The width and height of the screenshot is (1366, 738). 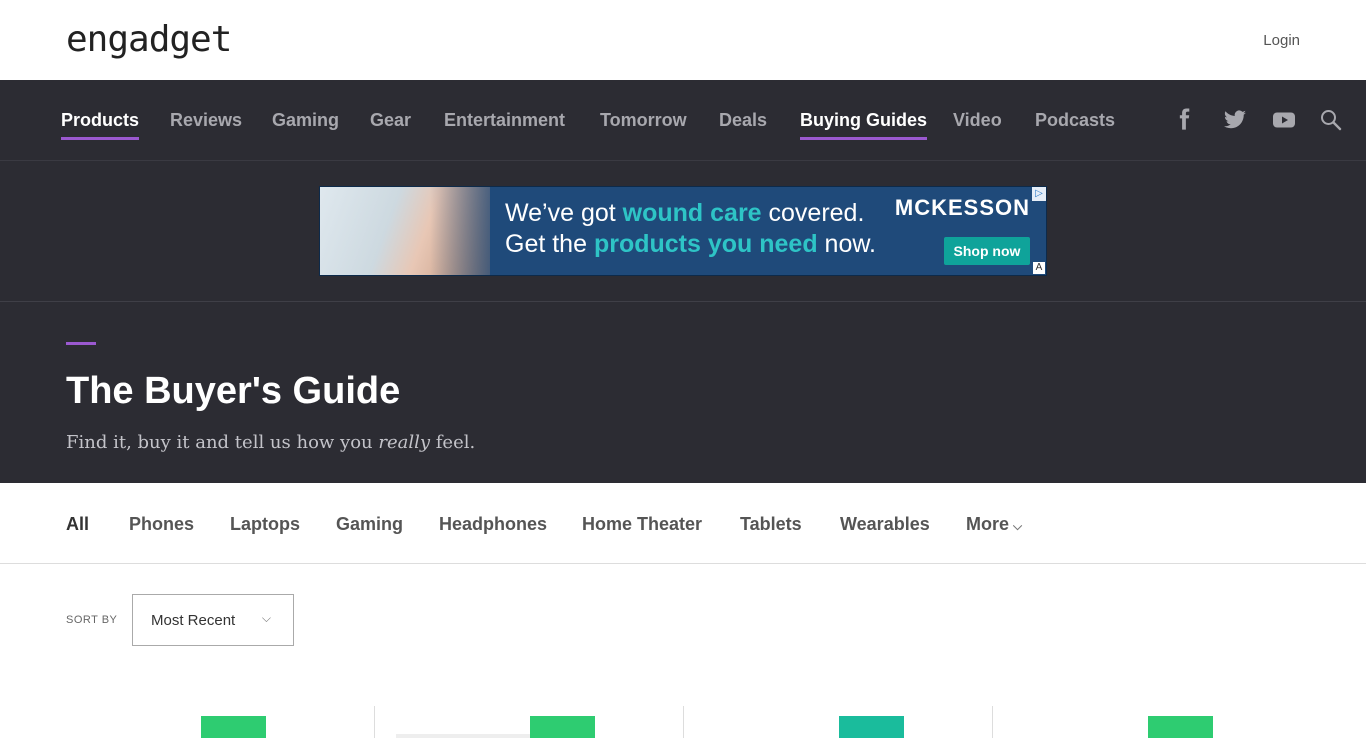 What do you see at coordinates (962, 207) in the screenshot?
I see `ad-brand-logo: MCKESSON` at bounding box center [962, 207].